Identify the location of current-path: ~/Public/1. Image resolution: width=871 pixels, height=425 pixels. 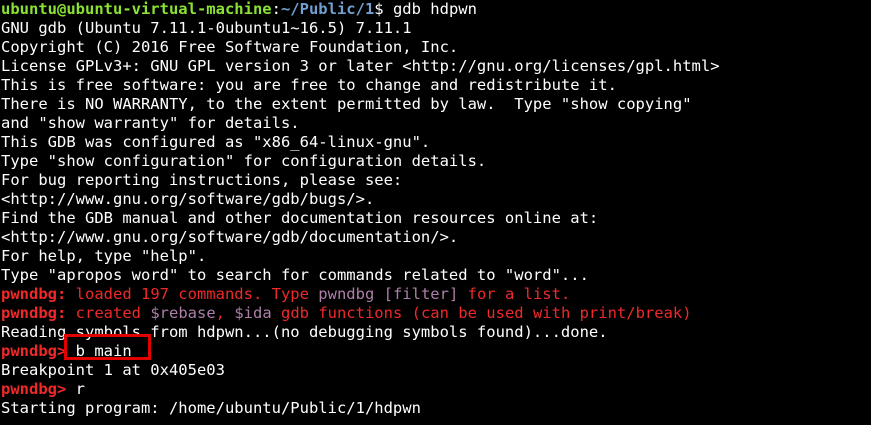
(327, 9).